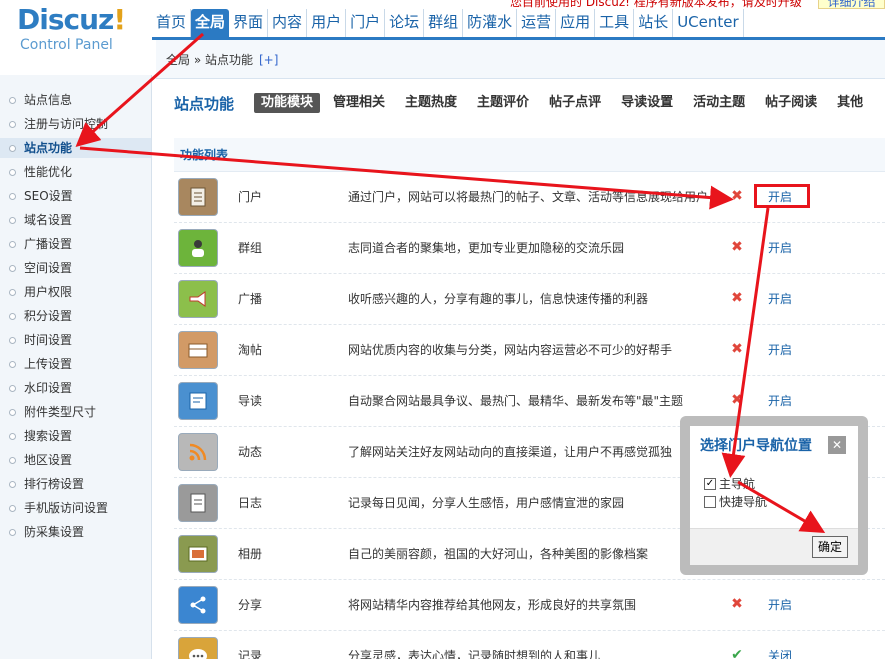  What do you see at coordinates (198, 401) in the screenshot?
I see `guide-icon` at bounding box center [198, 401].